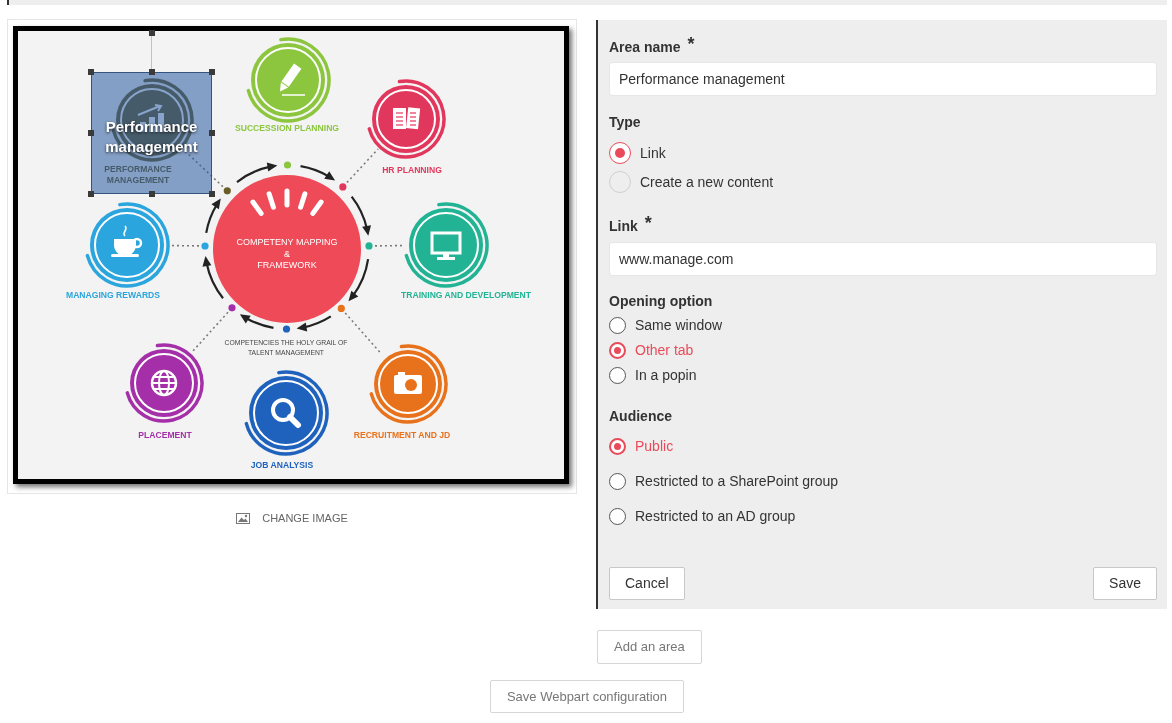  What do you see at coordinates (883, 259) in the screenshot?
I see `link-input: www.manage.com` at bounding box center [883, 259].